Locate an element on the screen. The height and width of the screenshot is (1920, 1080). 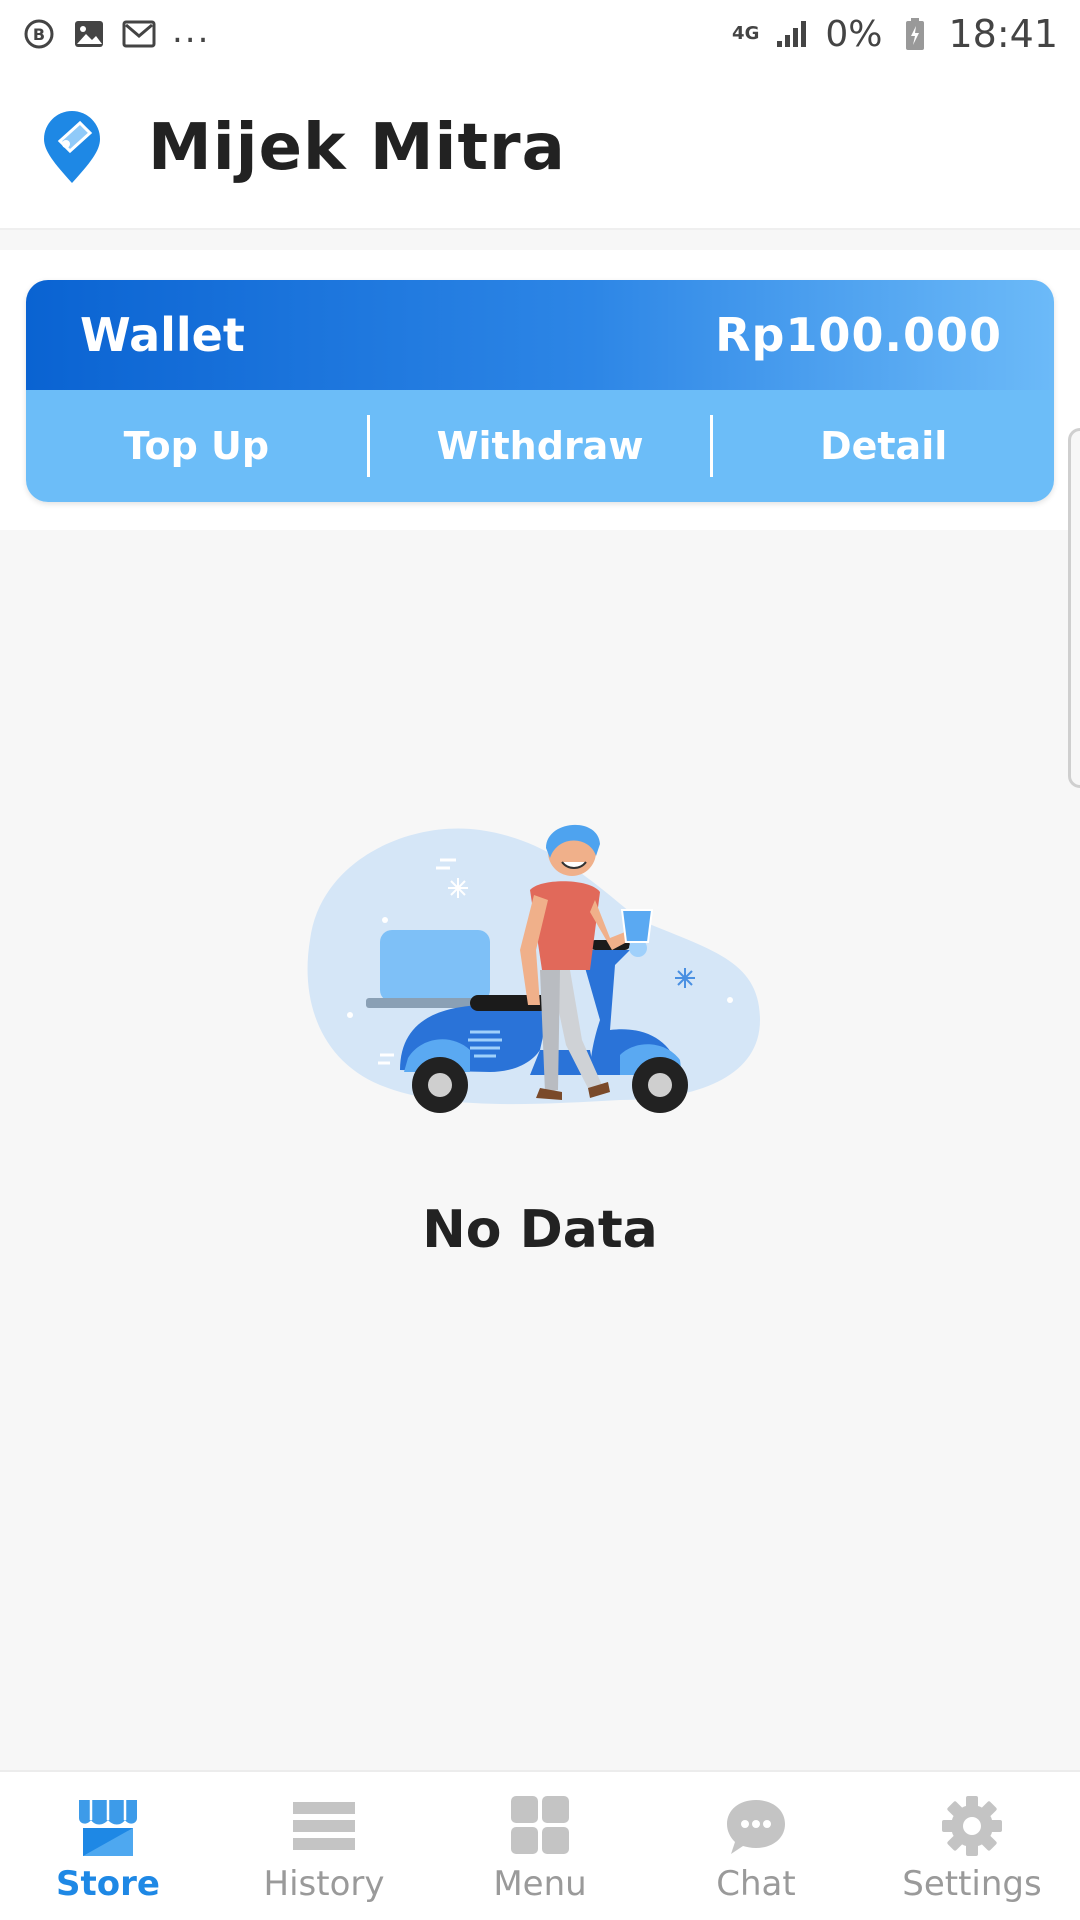
wallet-card: Wallet Rp100.000 Top Up Withdraw Detail is located at coordinates (540, 391).